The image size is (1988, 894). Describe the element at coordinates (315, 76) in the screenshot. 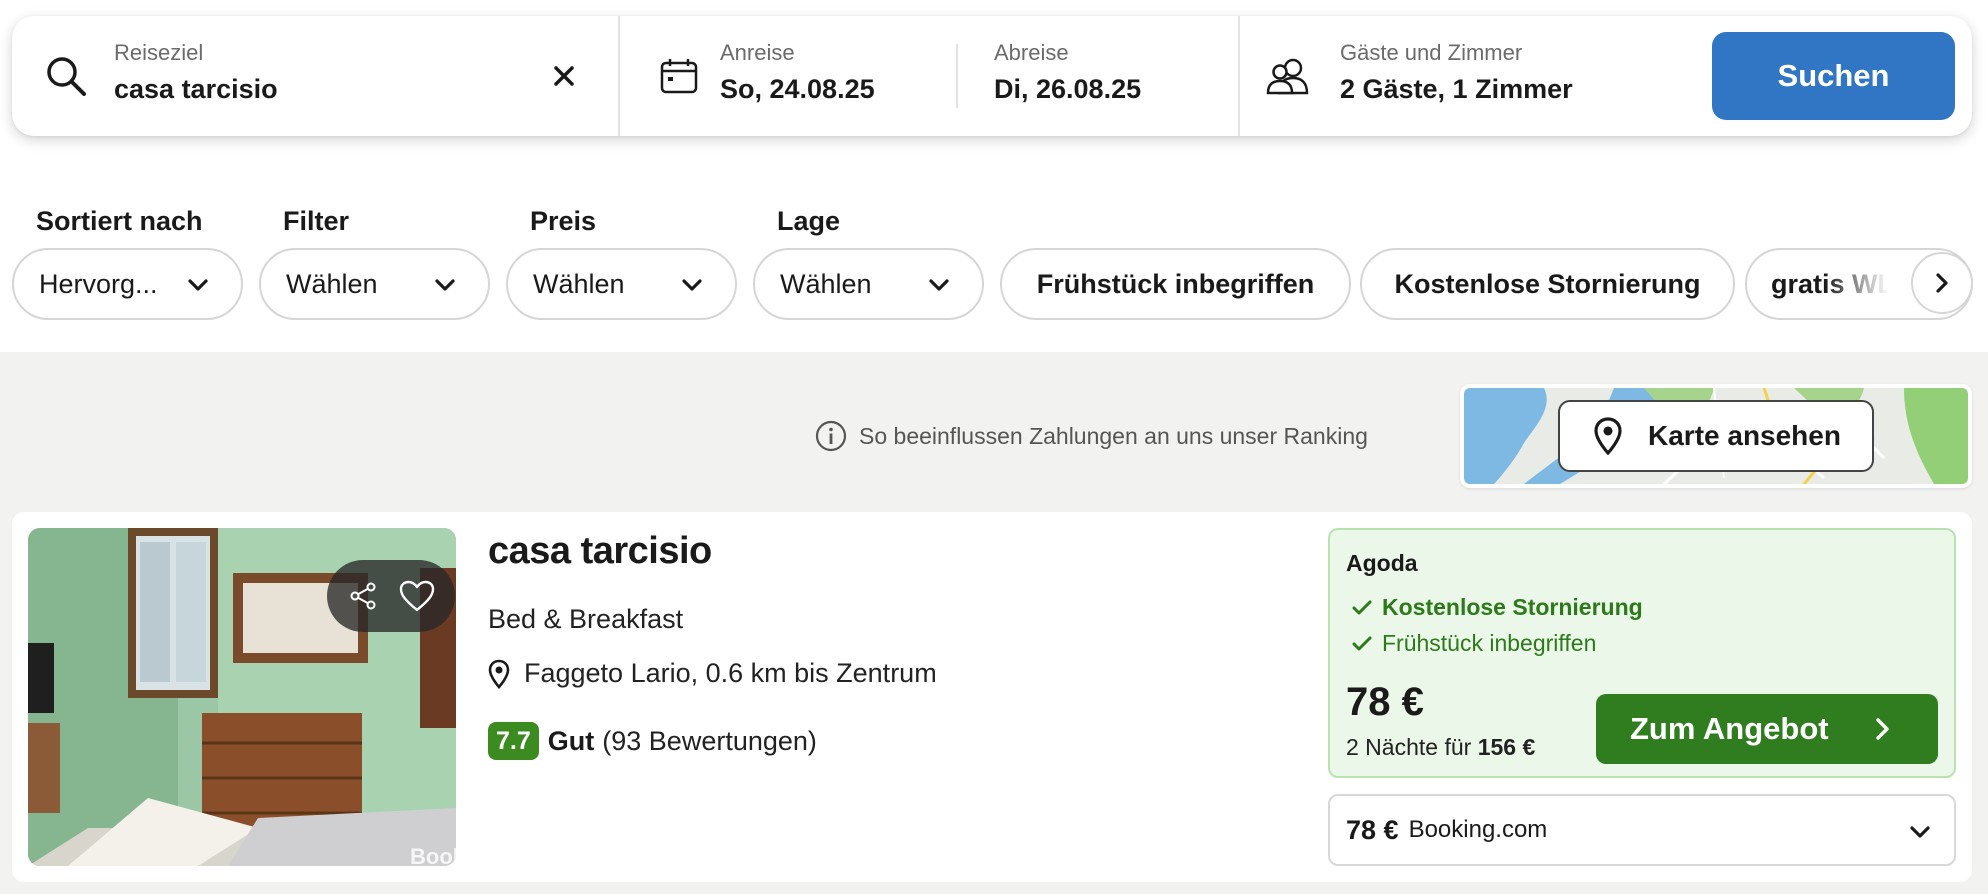

I see `destination-field: Reiseziel casa tarcisio` at that location.